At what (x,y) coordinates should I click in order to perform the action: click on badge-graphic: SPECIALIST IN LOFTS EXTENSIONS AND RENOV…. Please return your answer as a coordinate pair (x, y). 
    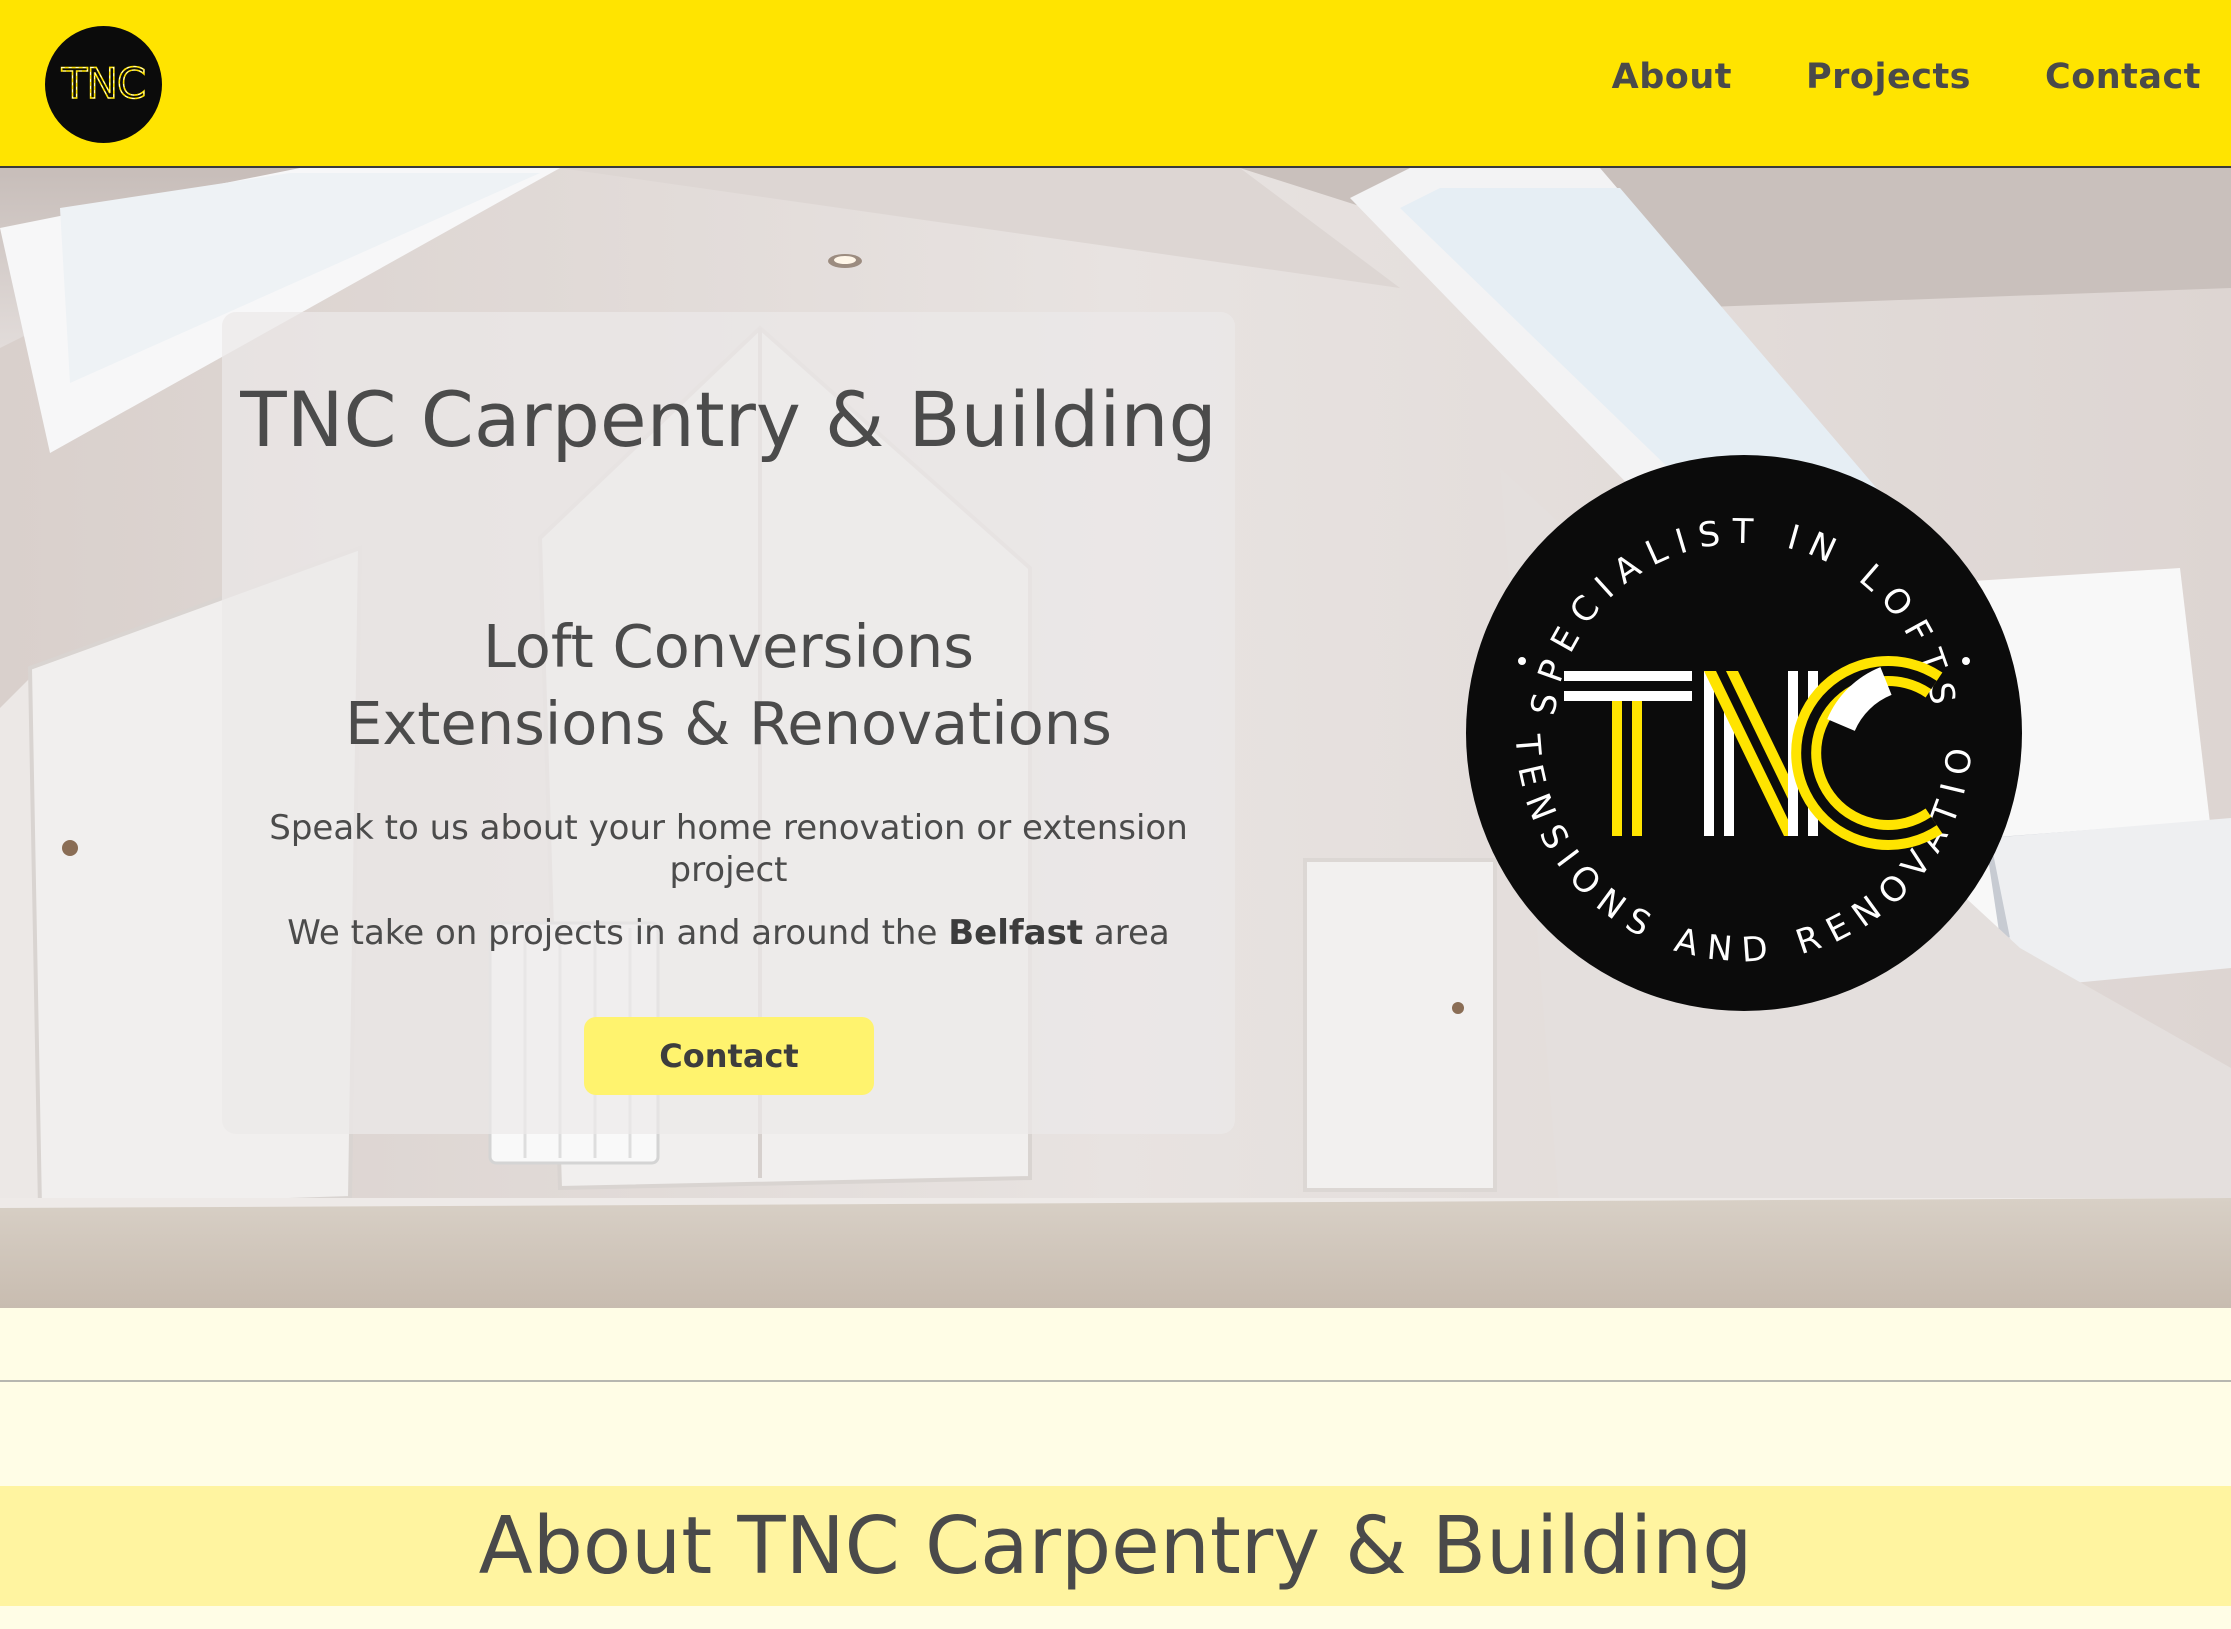
    Looking at the image, I should click on (1735, 717).